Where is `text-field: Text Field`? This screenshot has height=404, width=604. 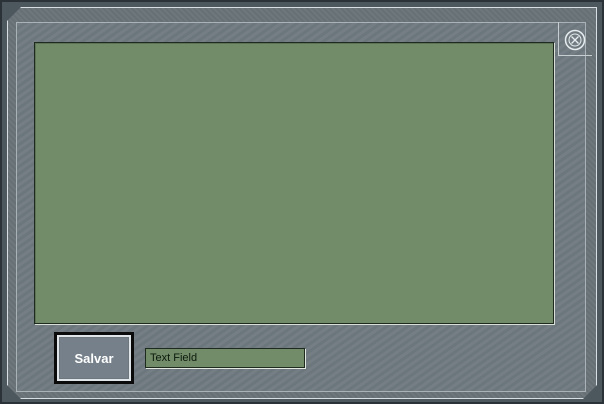
text-field: Text Field is located at coordinates (225, 358).